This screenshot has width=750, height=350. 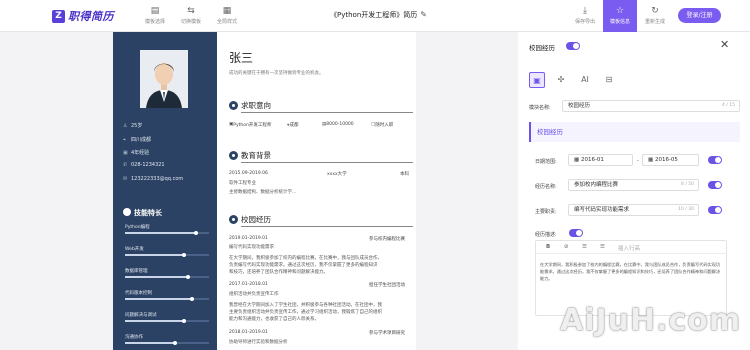 What do you see at coordinates (190, 22) in the screenshot?
I see `switch-template-label: 切换模板` at bounding box center [190, 22].